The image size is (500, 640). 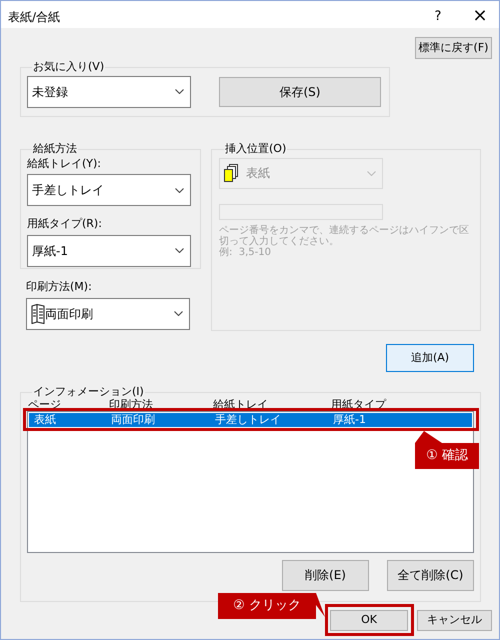 What do you see at coordinates (88, 391) in the screenshot?
I see `group-label: インフォメーション(I)` at bounding box center [88, 391].